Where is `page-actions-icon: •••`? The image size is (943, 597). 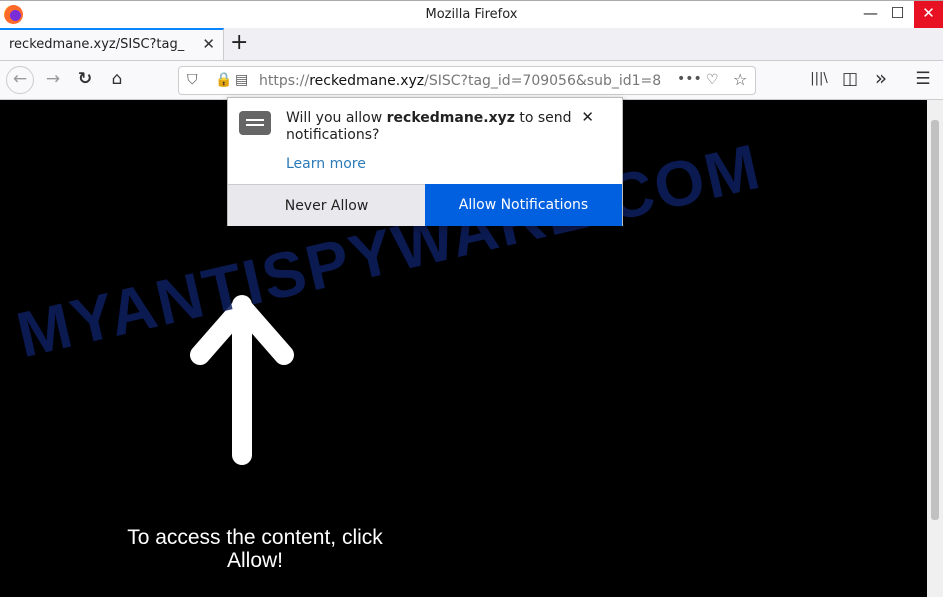
page-actions-icon: ••• is located at coordinates (689, 79).